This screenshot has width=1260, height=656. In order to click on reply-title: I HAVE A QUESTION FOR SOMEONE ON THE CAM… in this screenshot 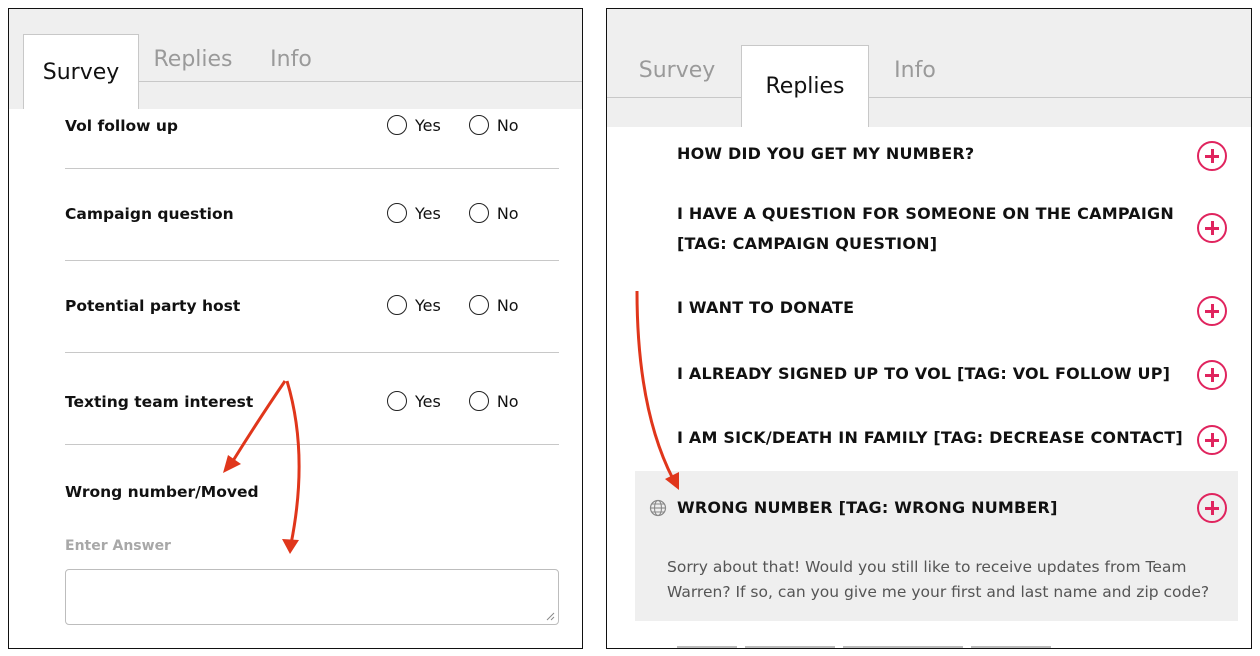, I will do `click(925, 229)`.